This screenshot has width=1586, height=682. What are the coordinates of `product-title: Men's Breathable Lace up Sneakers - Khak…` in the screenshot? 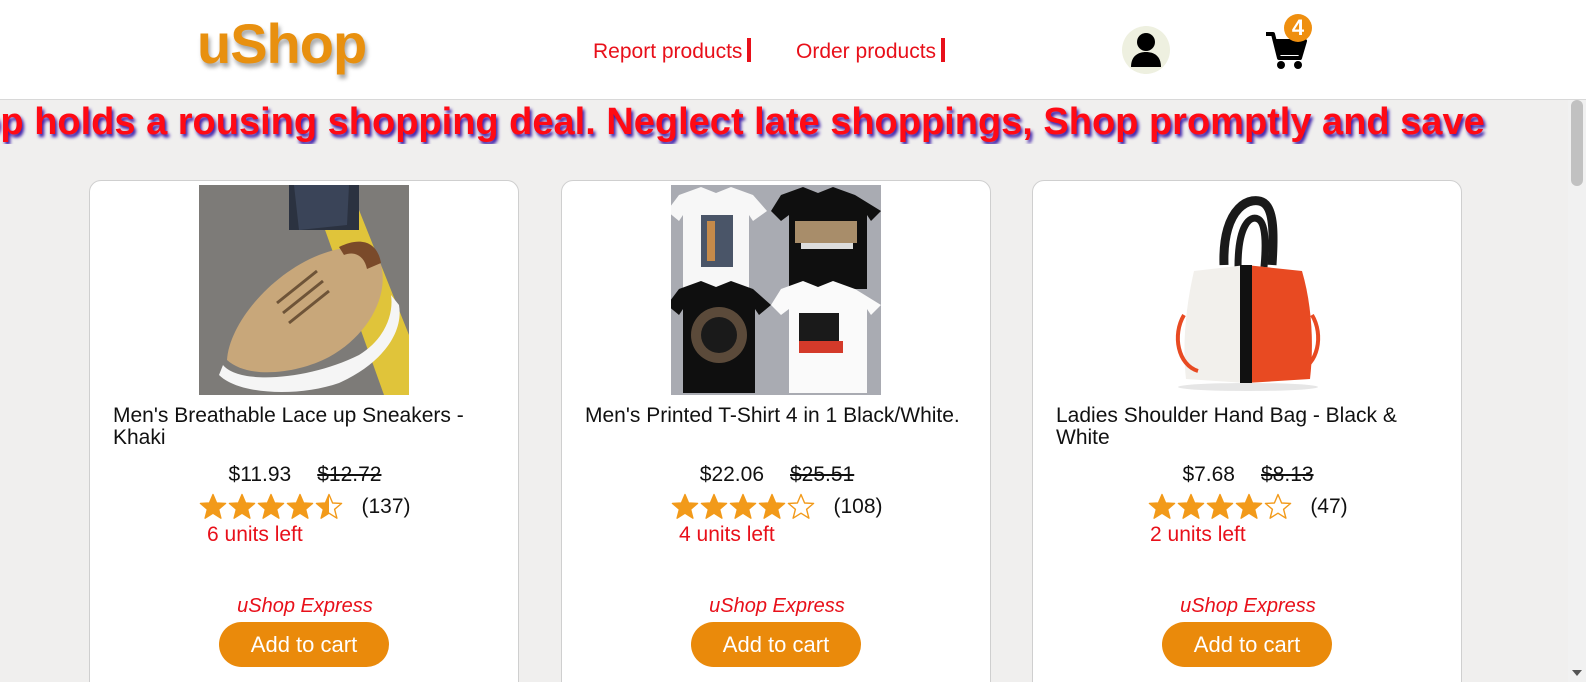 It's located at (310, 427).